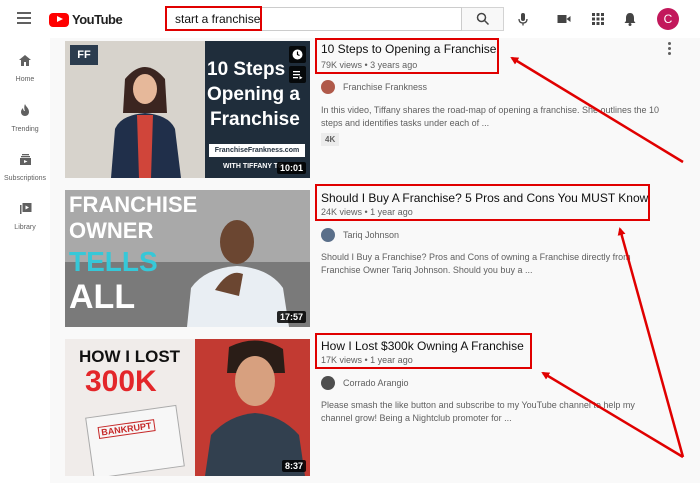 The height and width of the screenshot is (483, 700). Describe the element at coordinates (25, 159) in the screenshot. I see `subscriptions-icon` at that location.